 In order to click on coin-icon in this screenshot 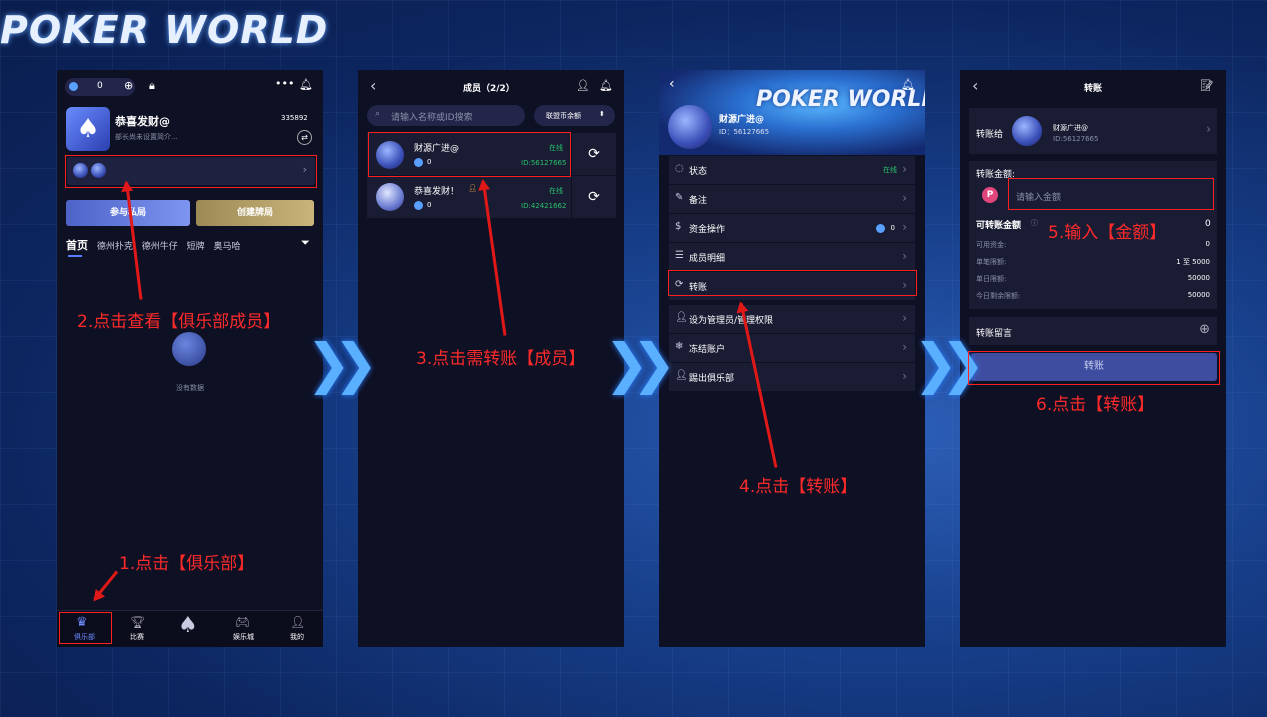, I will do `click(418, 205)`.